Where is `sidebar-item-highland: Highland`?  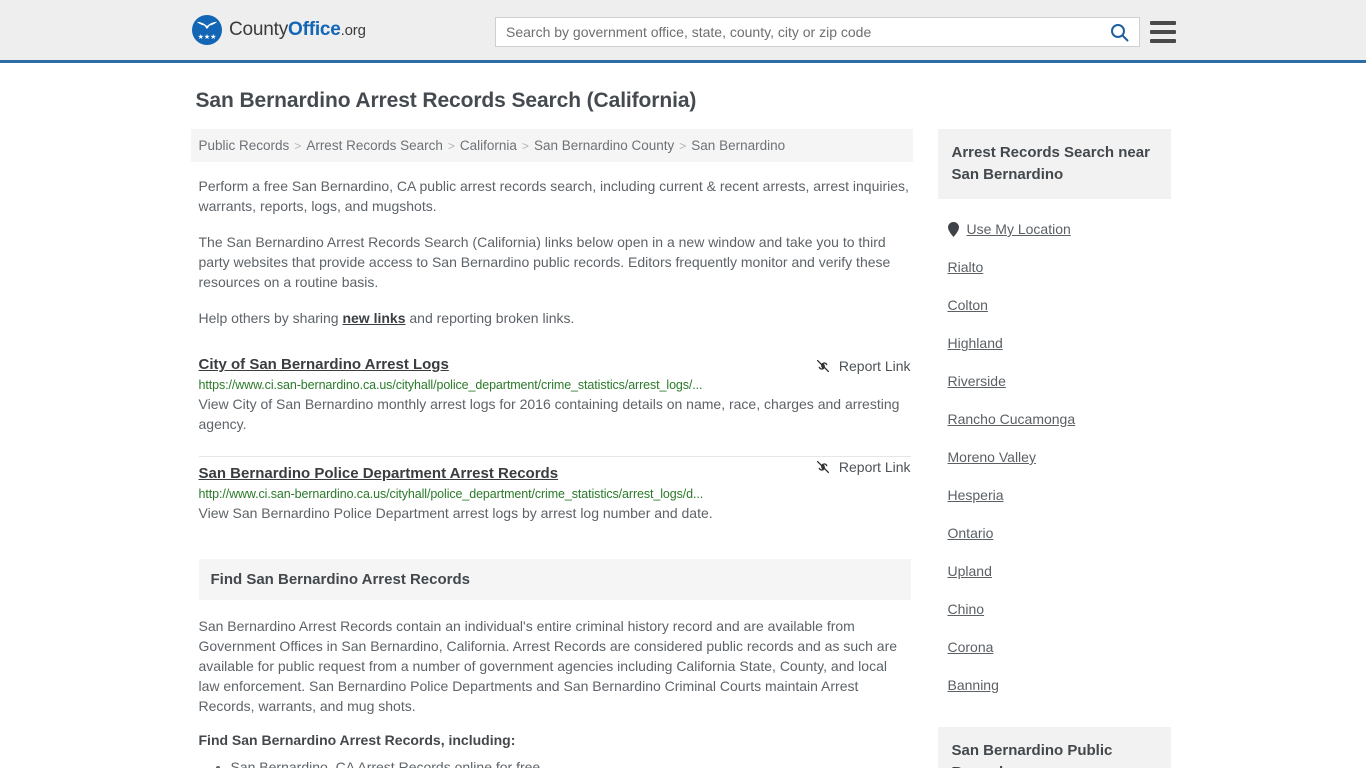
sidebar-item-highland: Highland is located at coordinates (975, 343).